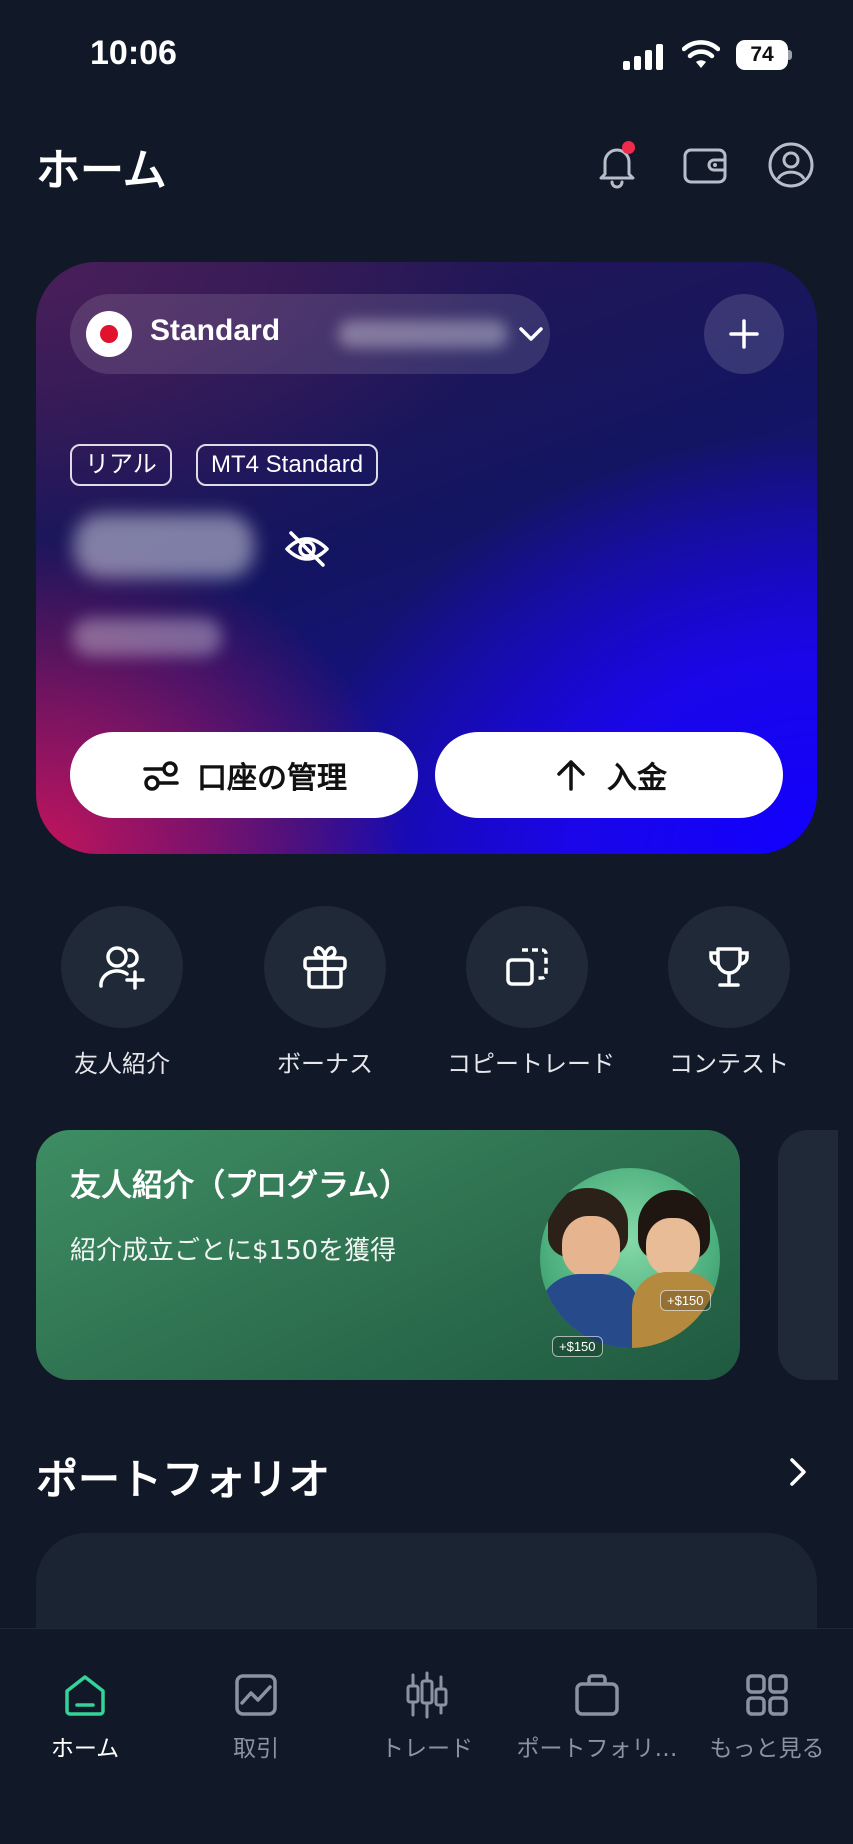  I want to click on chevron-down-icon, so click(531, 334).